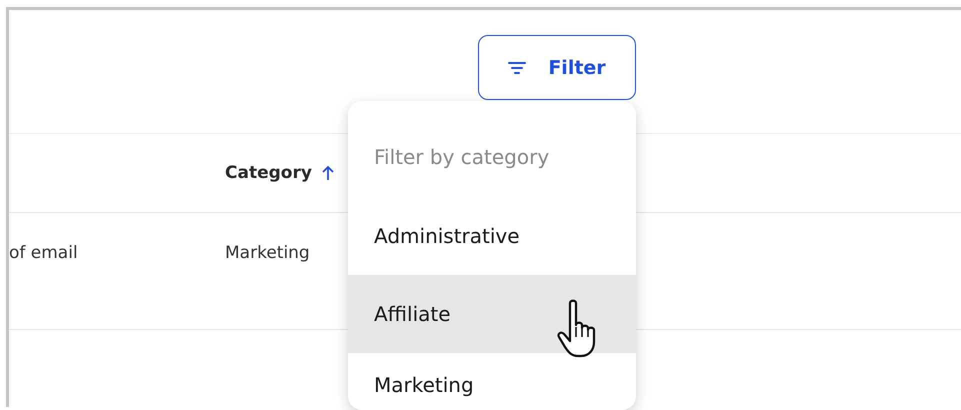 This screenshot has width=961, height=410. I want to click on filter-icon, so click(517, 68).